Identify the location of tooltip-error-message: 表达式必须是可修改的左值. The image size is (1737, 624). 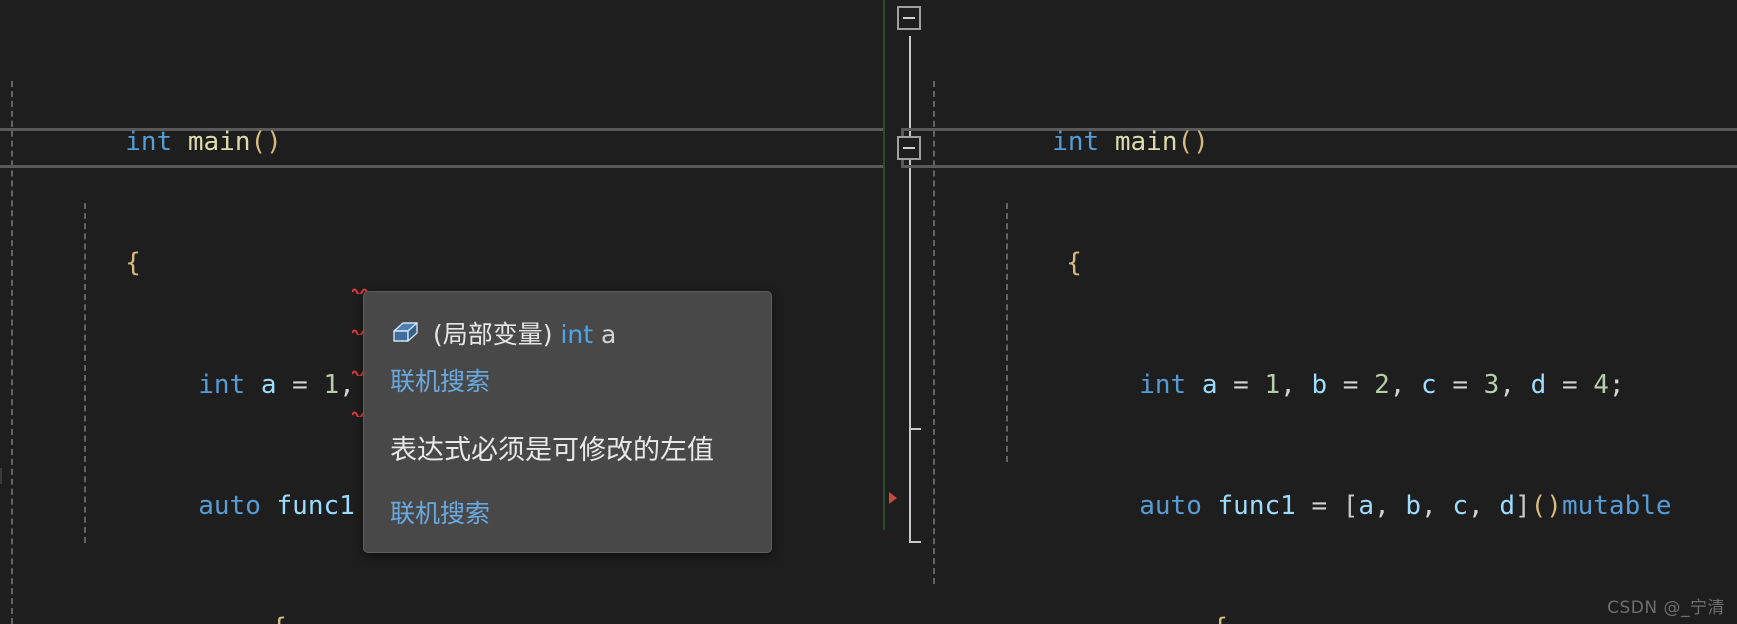
(552, 450).